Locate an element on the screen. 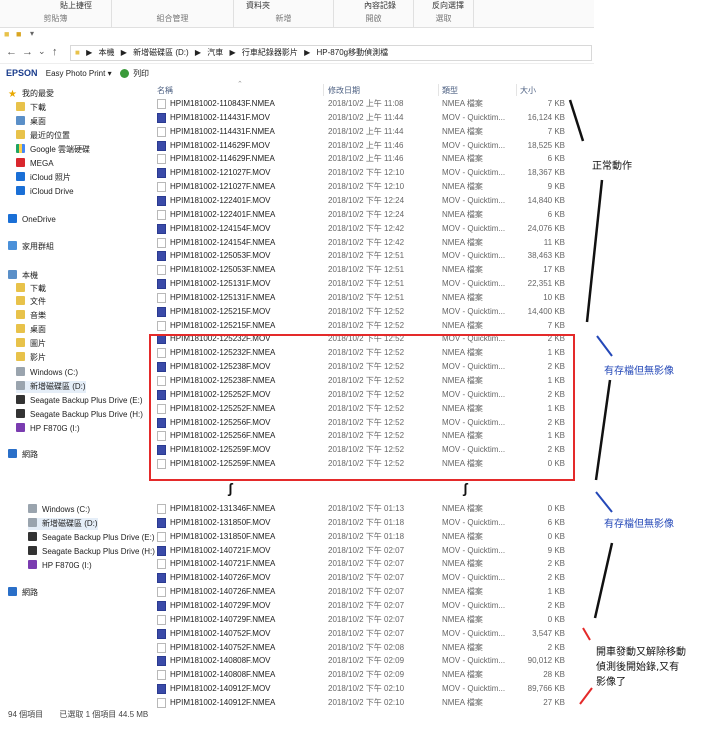 This screenshot has height=729, width=720. status-bar: 94 個項目 已選取 1 個項目 44.5 MB is located at coordinates (85, 714).